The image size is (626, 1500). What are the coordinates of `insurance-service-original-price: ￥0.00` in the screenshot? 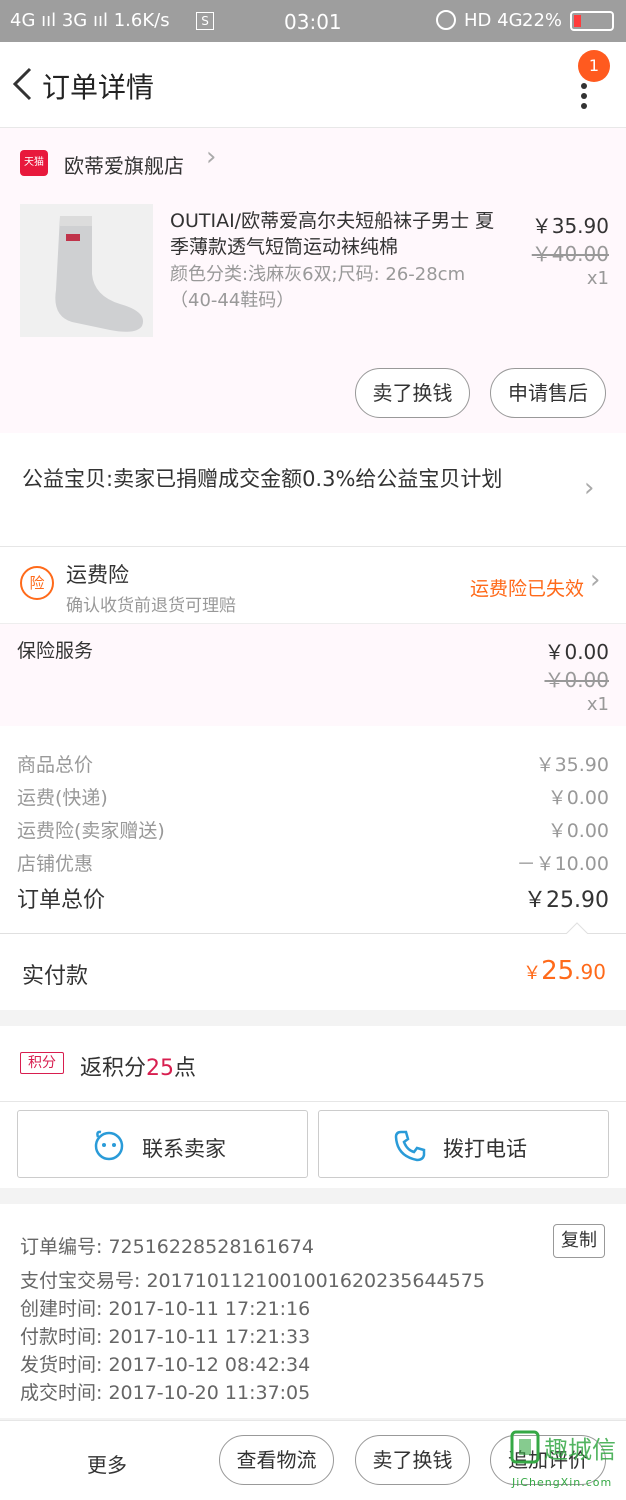 It's located at (576, 680).